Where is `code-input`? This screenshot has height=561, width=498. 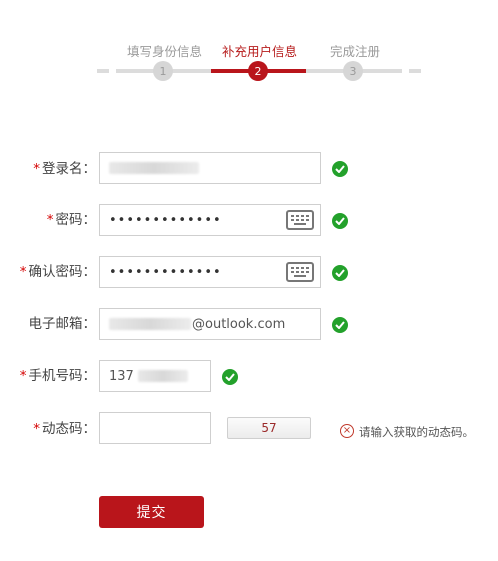 code-input is located at coordinates (155, 428).